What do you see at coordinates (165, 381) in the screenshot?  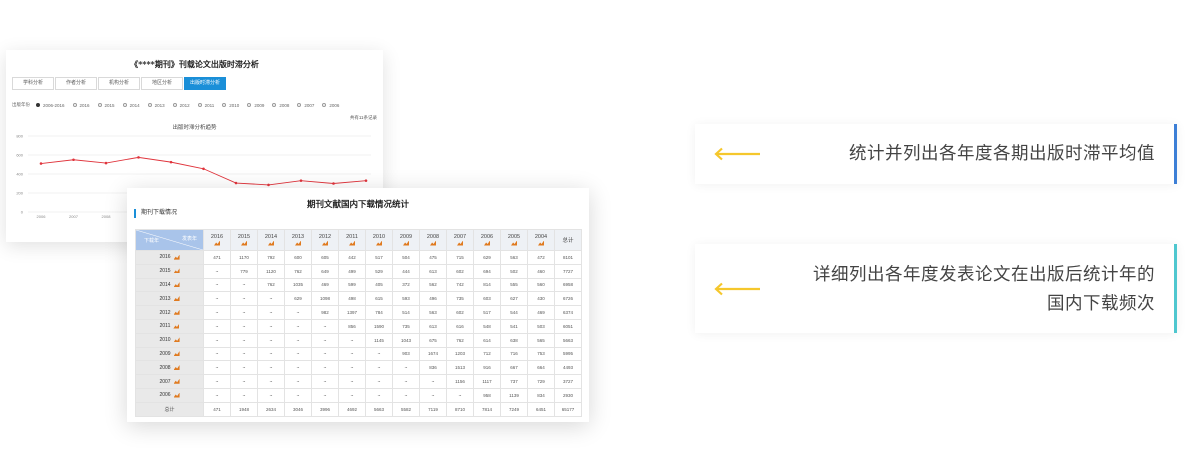 I see `row-header-label: 2007` at bounding box center [165, 381].